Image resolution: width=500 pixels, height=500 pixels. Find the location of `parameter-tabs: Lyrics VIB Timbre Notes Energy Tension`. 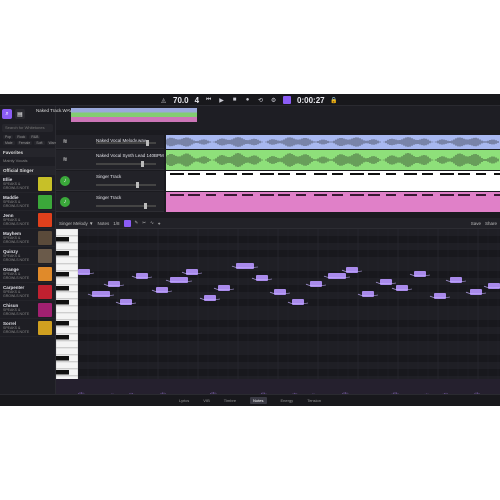

parameter-tabs: Lyrics VIB Timbre Notes Energy Tension is located at coordinates (250, 400).